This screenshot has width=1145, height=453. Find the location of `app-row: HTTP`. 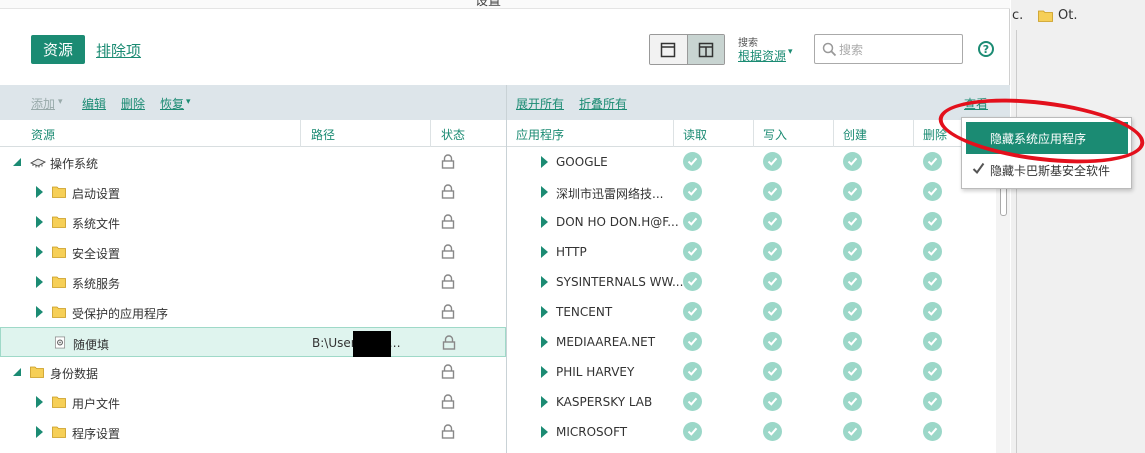

app-row: HTTP is located at coordinates (752, 252).